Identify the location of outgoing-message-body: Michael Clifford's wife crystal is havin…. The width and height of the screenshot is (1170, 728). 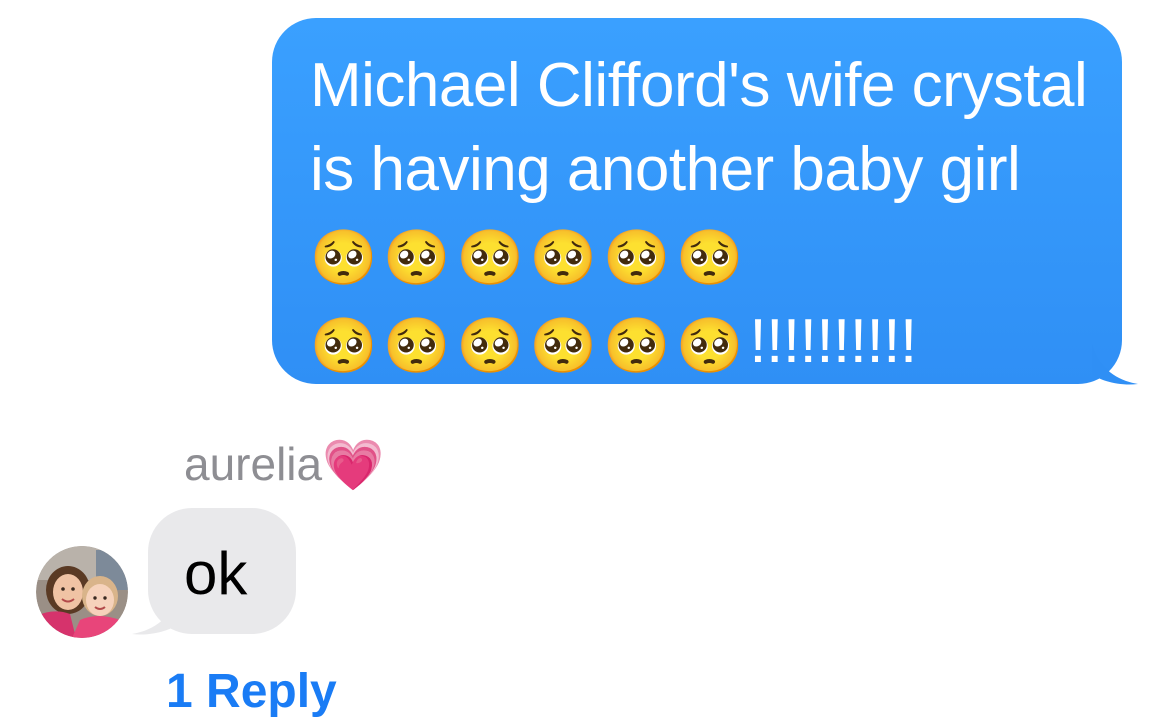
(707, 127).